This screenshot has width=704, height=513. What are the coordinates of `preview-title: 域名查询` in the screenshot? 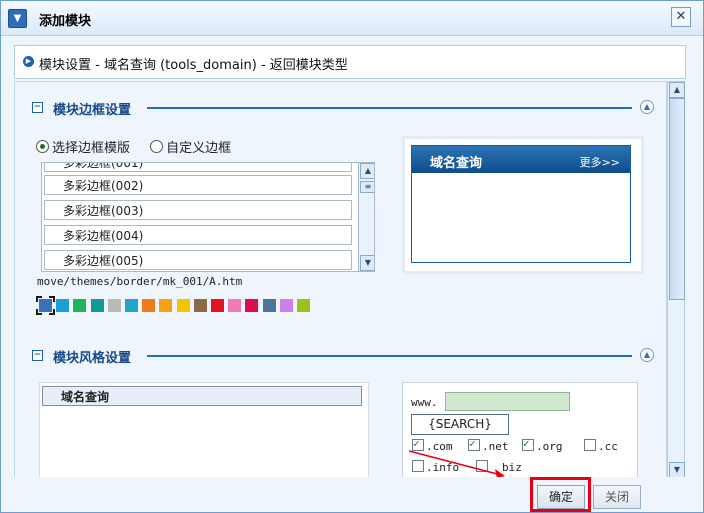 It's located at (456, 163).